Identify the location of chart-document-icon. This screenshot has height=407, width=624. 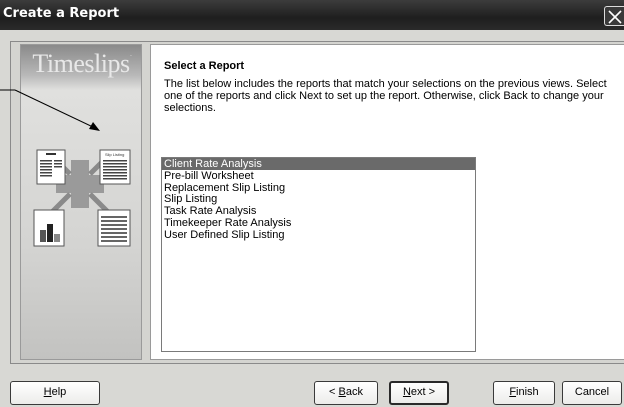
(49, 228).